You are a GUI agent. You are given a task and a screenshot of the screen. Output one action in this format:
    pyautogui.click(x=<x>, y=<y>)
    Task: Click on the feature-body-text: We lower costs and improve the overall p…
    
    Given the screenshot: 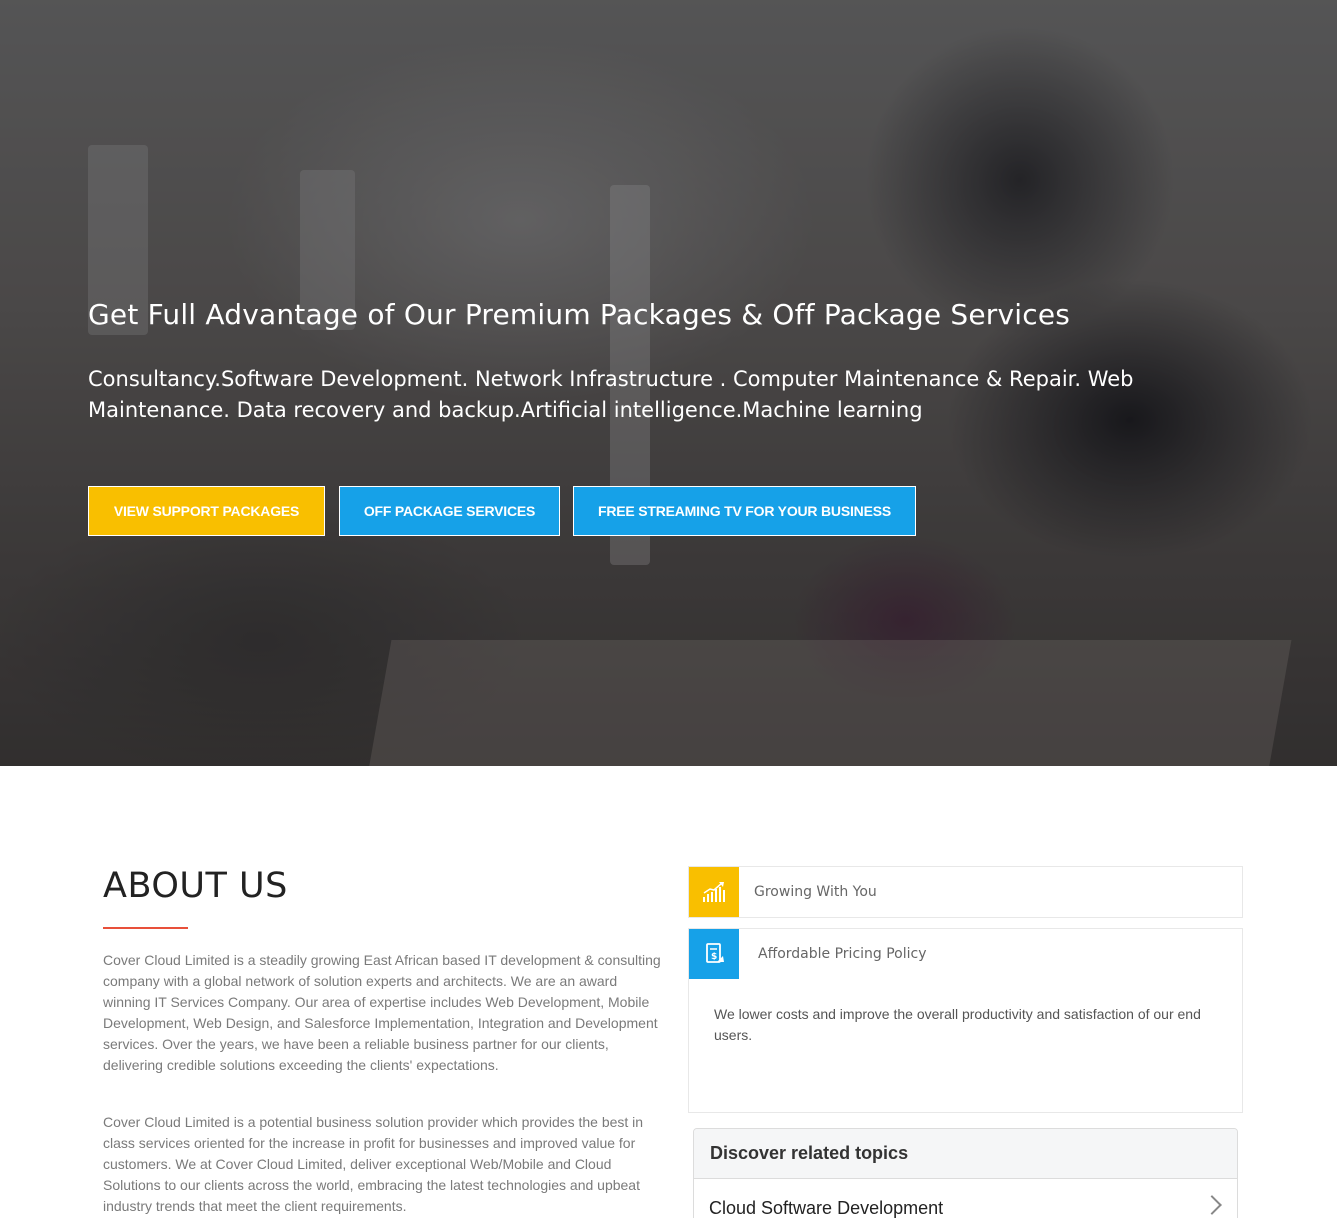 What is the action you would take?
    pyautogui.click(x=957, y=1024)
    